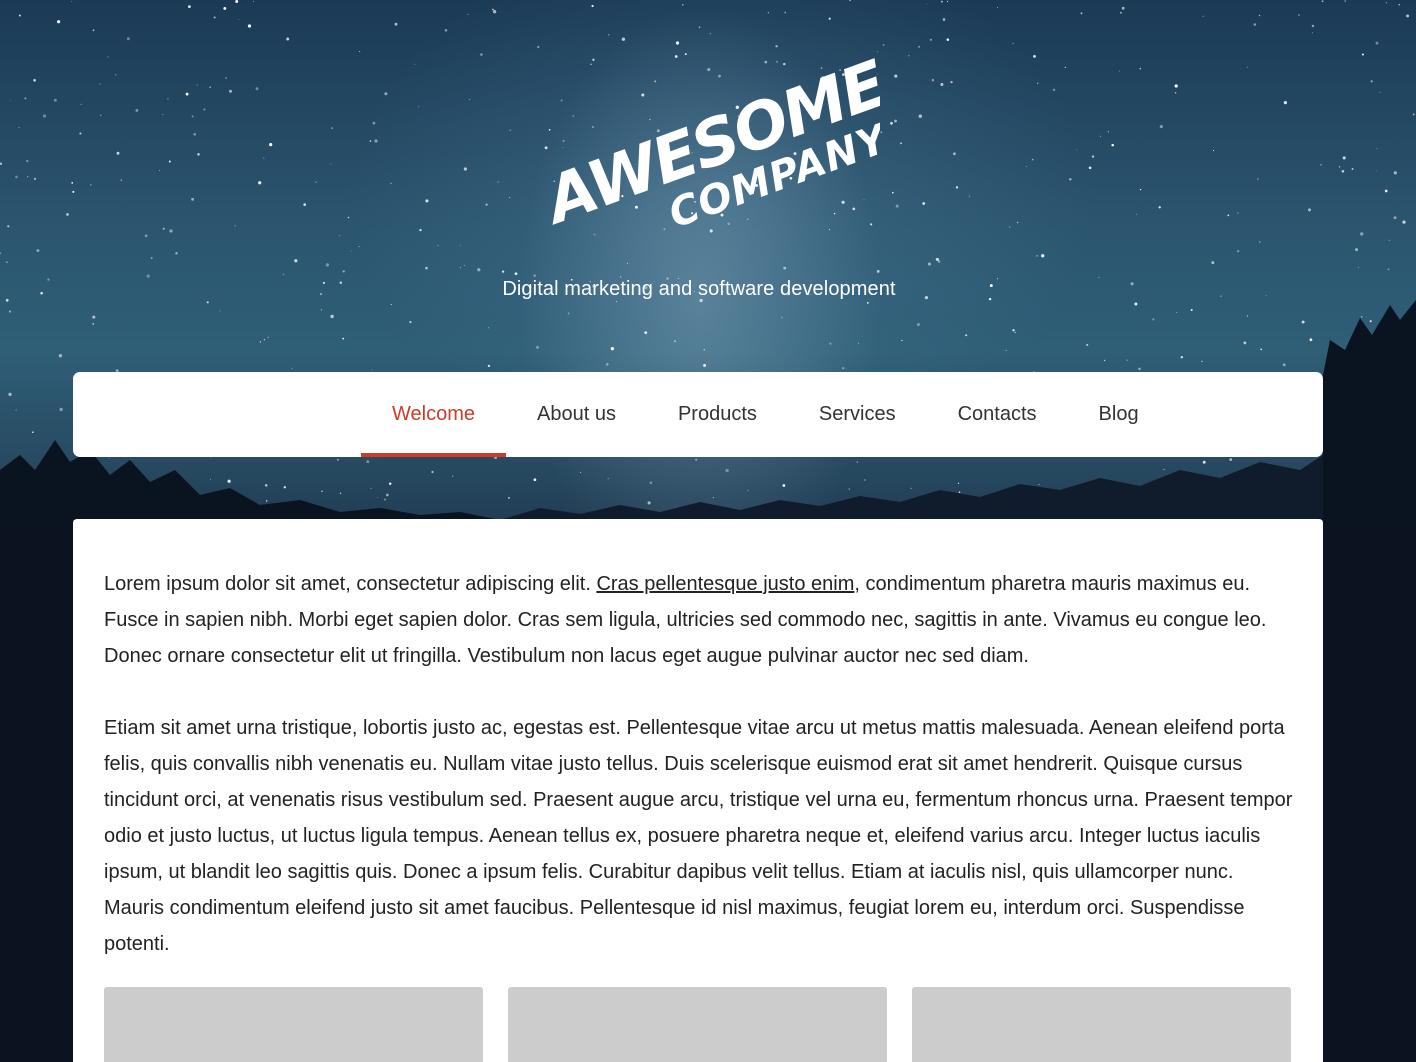  I want to click on trees-mid, so click(911, 487).